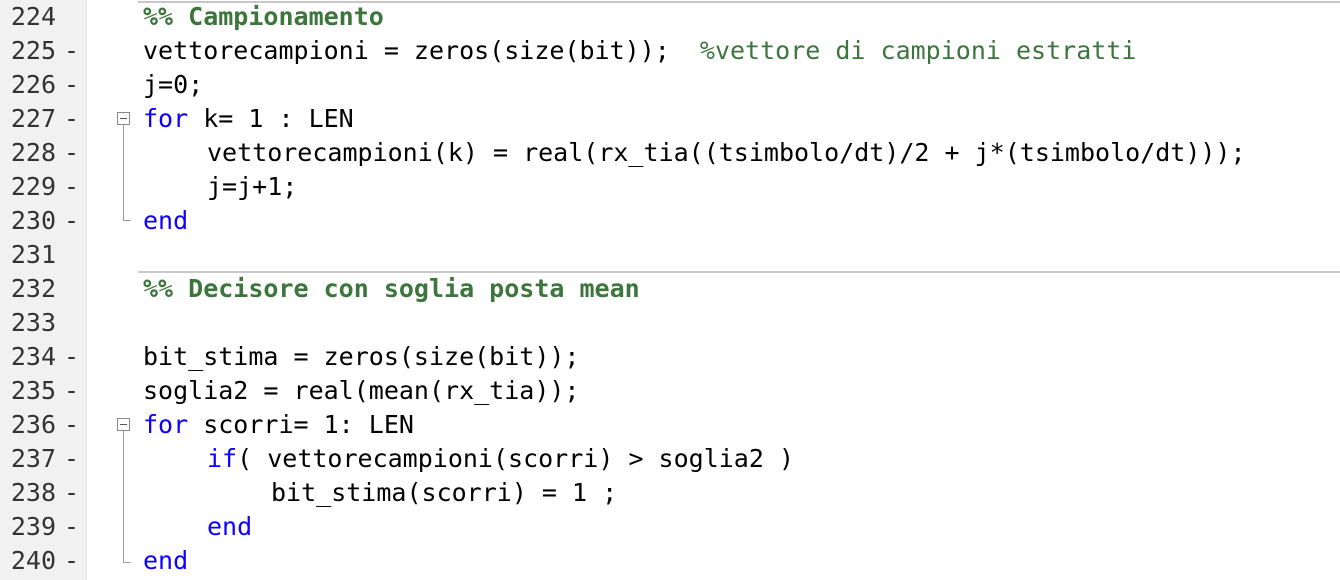 The image size is (1340, 580). What do you see at coordinates (301, 424) in the screenshot?
I see `code-token: scorri= 1: LEN` at bounding box center [301, 424].